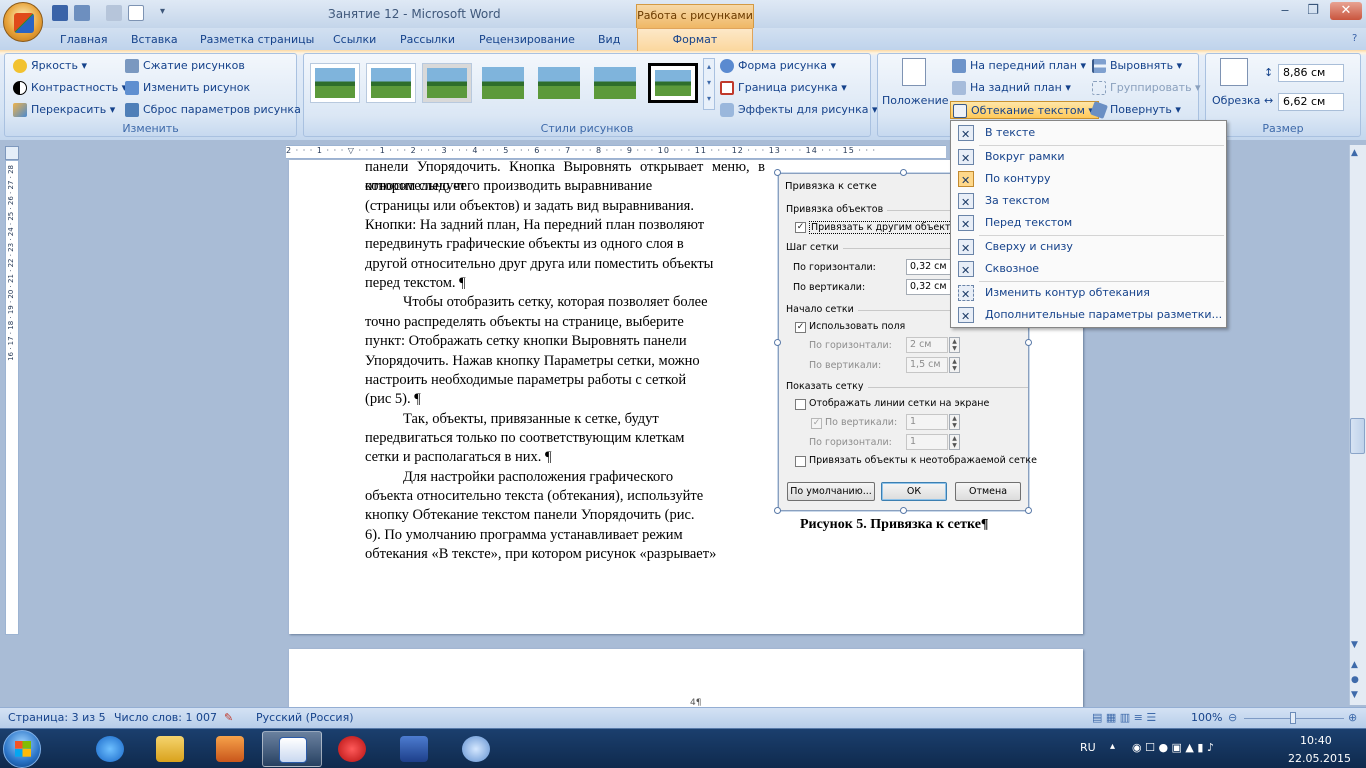  Describe the element at coordinates (230, 749) in the screenshot. I see `taskbar-media` at that location.